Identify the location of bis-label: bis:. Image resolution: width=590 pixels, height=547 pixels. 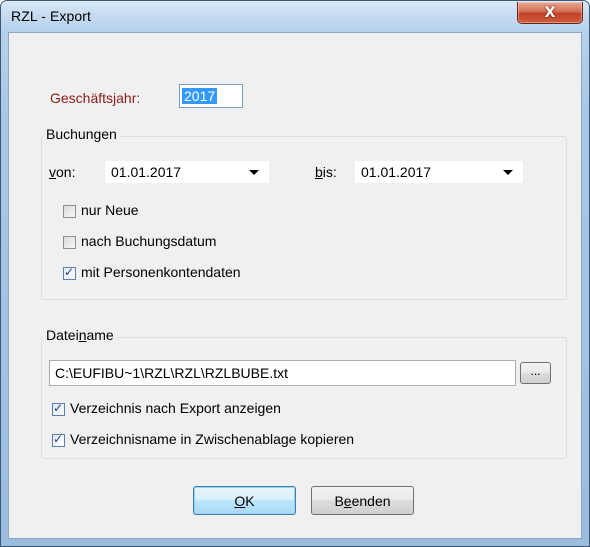
(326, 172).